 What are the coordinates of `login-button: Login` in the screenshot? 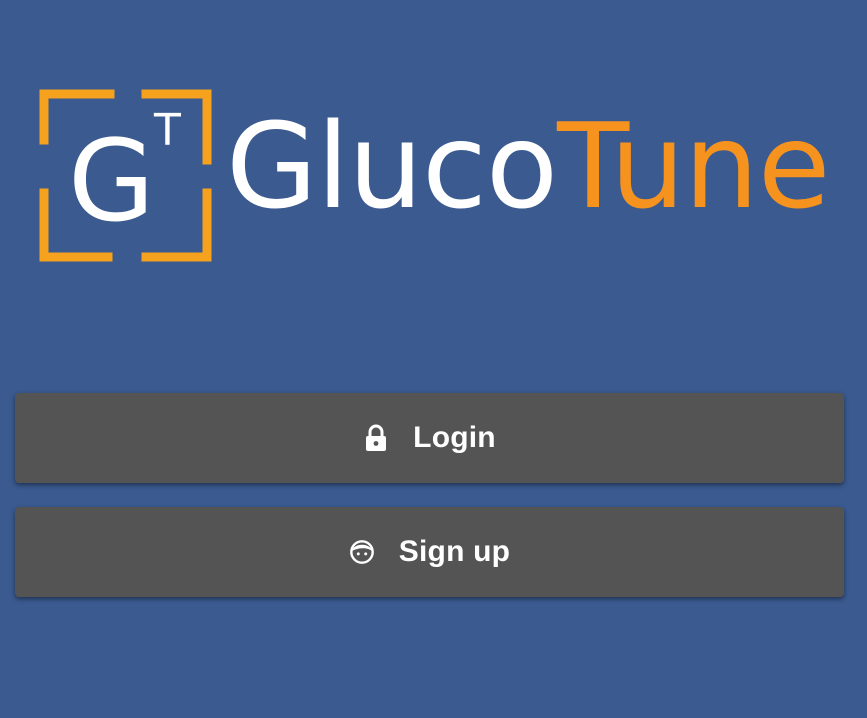 It's located at (429, 438).